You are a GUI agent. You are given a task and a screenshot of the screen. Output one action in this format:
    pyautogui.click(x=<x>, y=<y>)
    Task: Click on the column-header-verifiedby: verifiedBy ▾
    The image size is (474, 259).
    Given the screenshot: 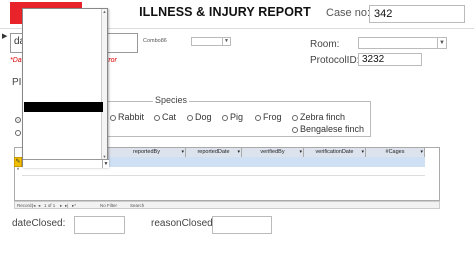 What is the action you would take?
    pyautogui.click(x=273, y=152)
    